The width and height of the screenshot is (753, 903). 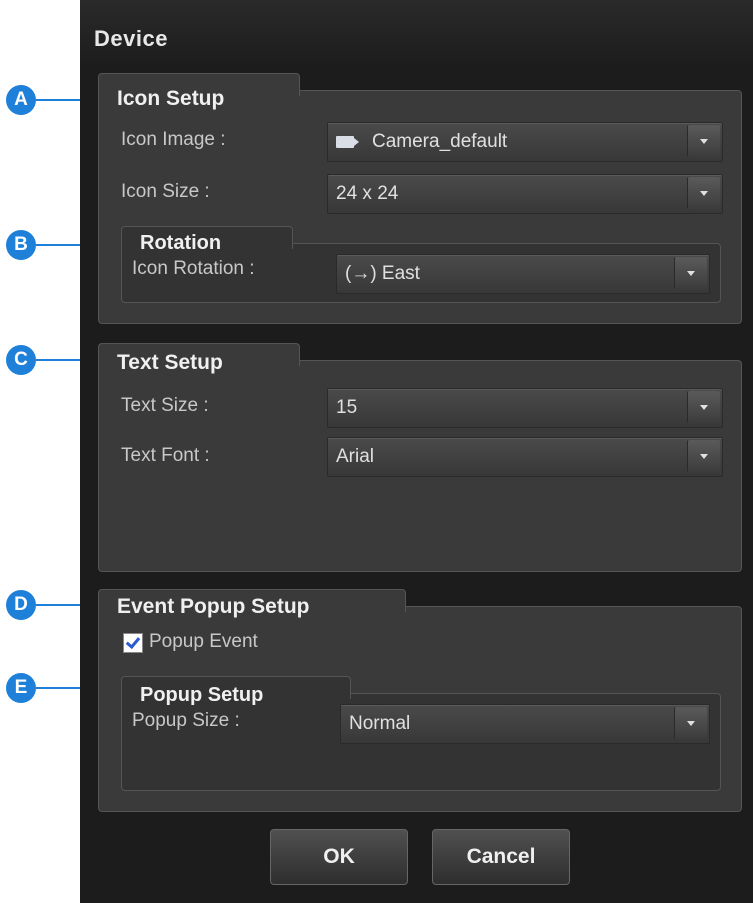 I want to click on dialog-titlebar: Device, so click(x=416, y=34).